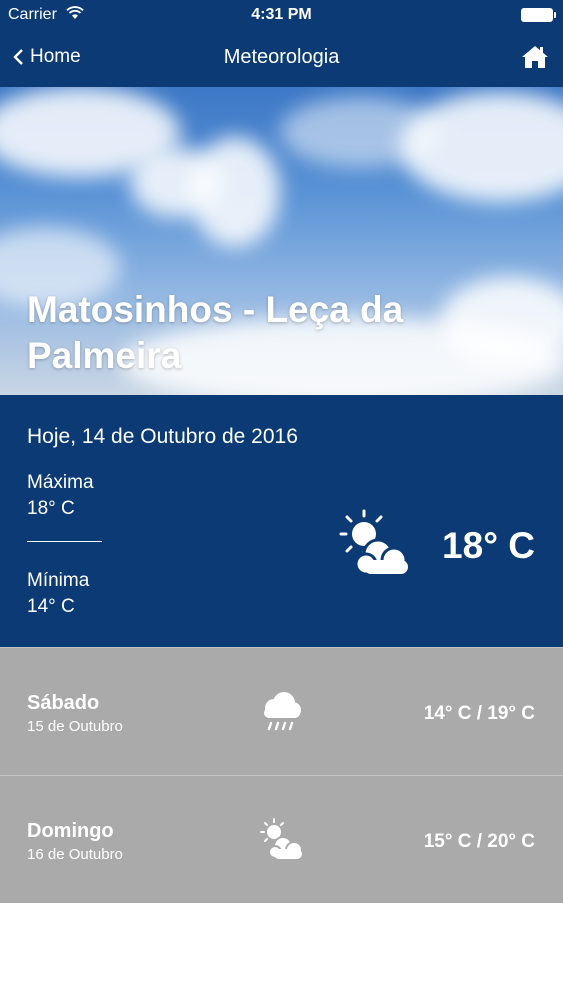 The image size is (563, 1000). Describe the element at coordinates (488, 545) in the screenshot. I see `current-temperature: 18° C` at that location.